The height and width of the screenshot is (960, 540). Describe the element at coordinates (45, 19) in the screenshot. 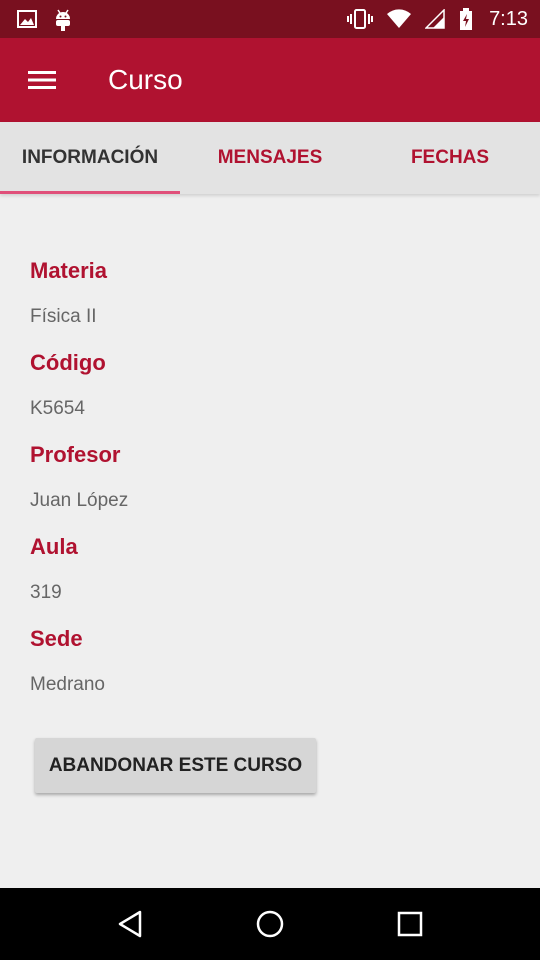

I see `status-left` at that location.